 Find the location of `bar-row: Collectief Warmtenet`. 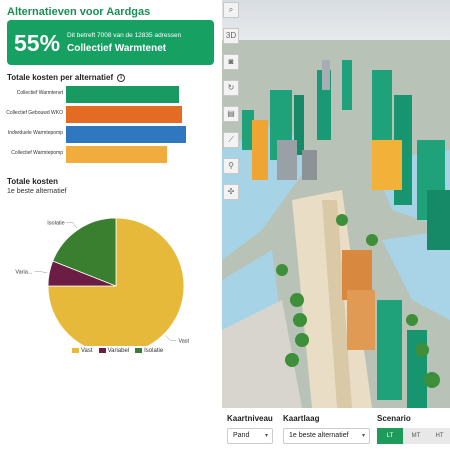

bar-row: Collectief Warmtenet is located at coordinates (111, 94).